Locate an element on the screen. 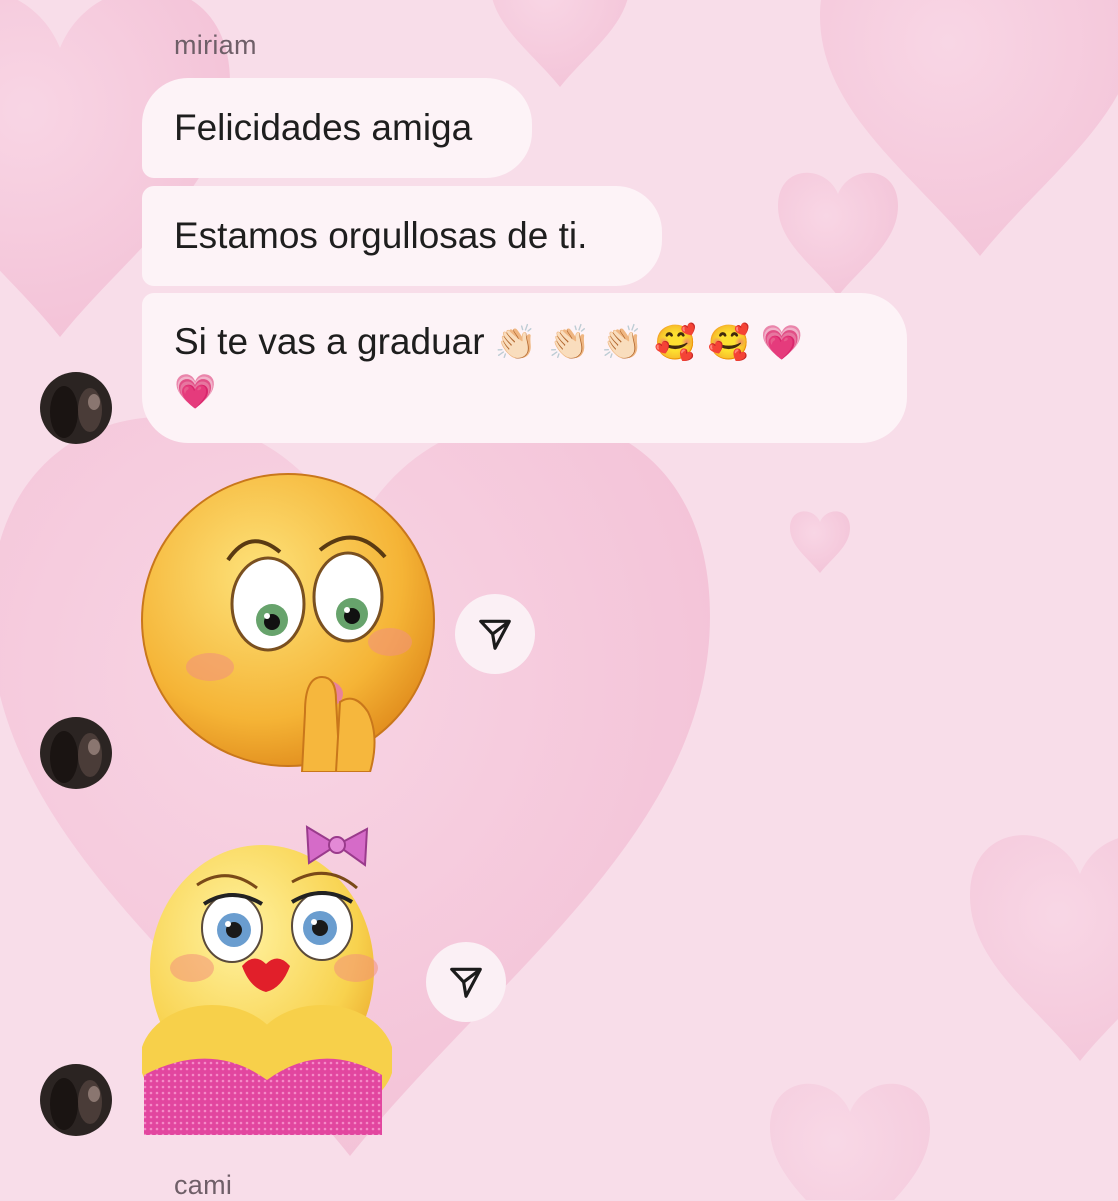 The image size is (1118, 1201). sender-name-miriam: miriam is located at coordinates (215, 45).